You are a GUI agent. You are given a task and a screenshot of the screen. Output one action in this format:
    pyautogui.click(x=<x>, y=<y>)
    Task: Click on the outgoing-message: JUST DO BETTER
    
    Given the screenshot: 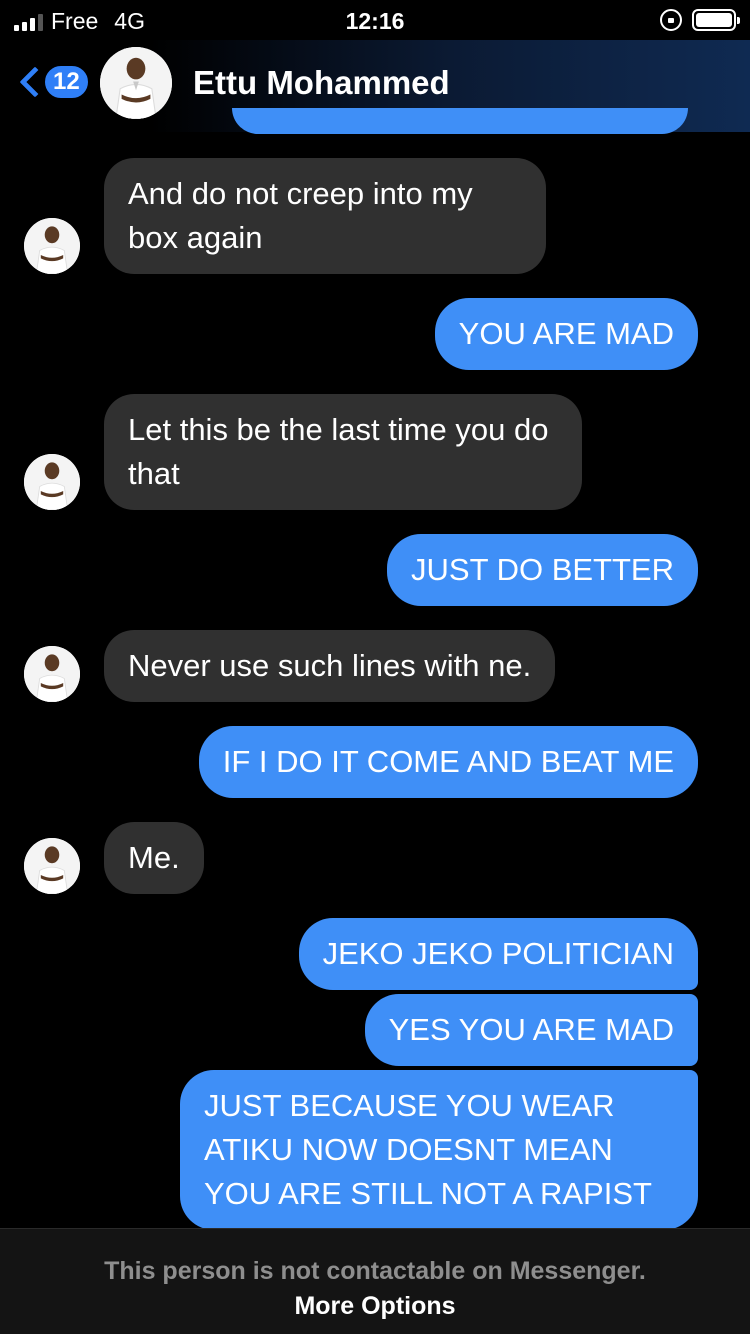 What is the action you would take?
    pyautogui.click(x=542, y=570)
    